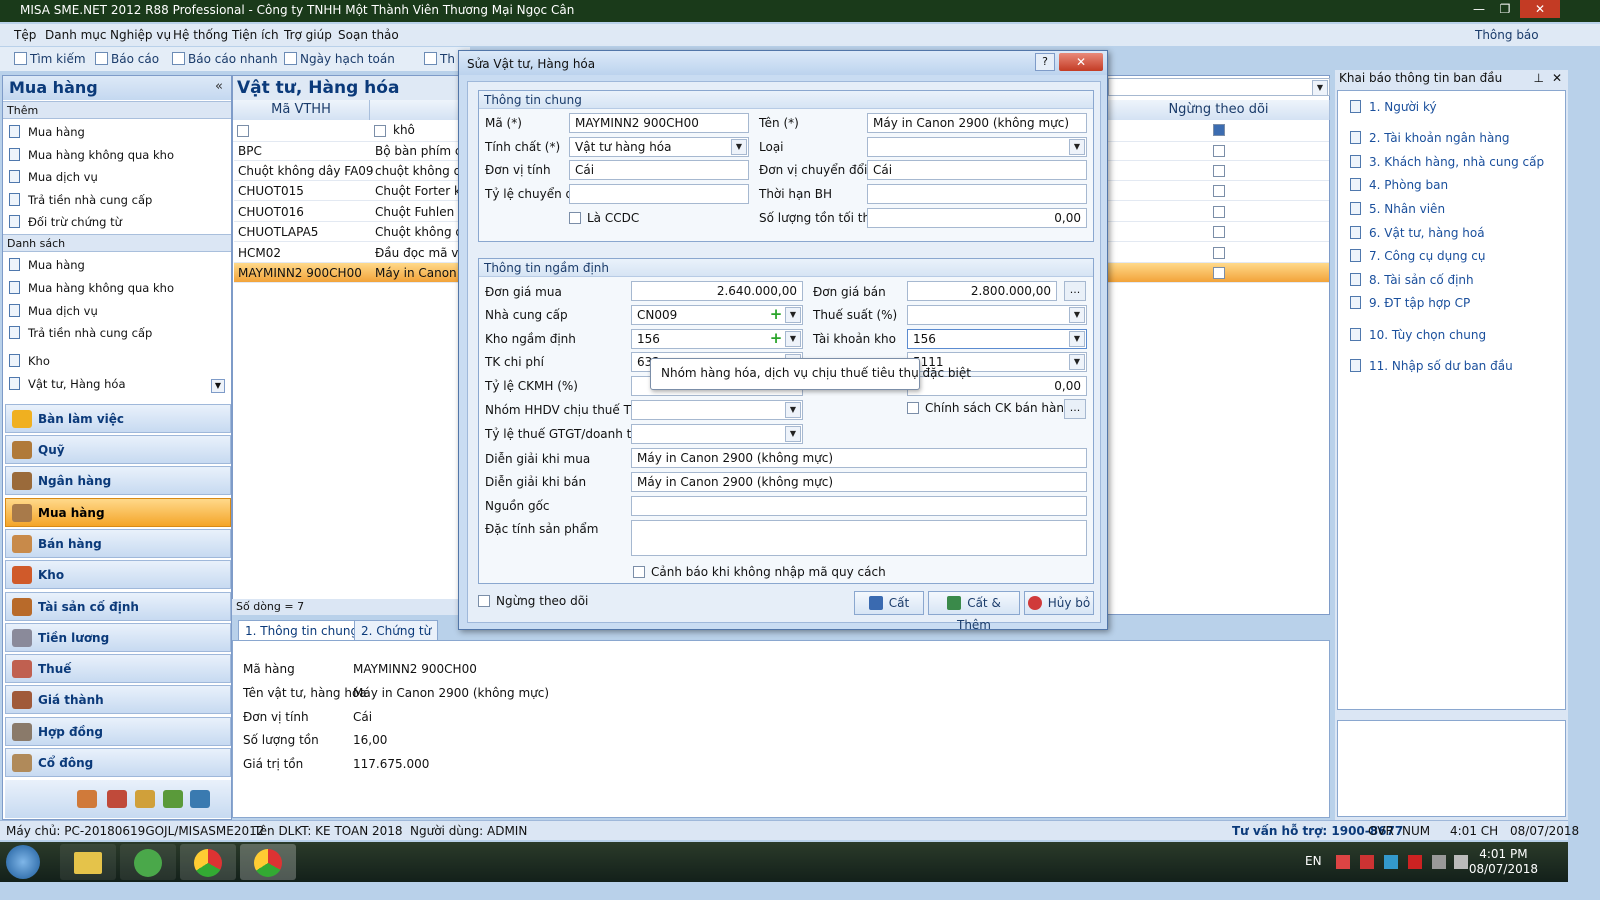 The image size is (1600, 900). What do you see at coordinates (118, 480) in the screenshot?
I see `nav-bank: Ngân hàng` at bounding box center [118, 480].